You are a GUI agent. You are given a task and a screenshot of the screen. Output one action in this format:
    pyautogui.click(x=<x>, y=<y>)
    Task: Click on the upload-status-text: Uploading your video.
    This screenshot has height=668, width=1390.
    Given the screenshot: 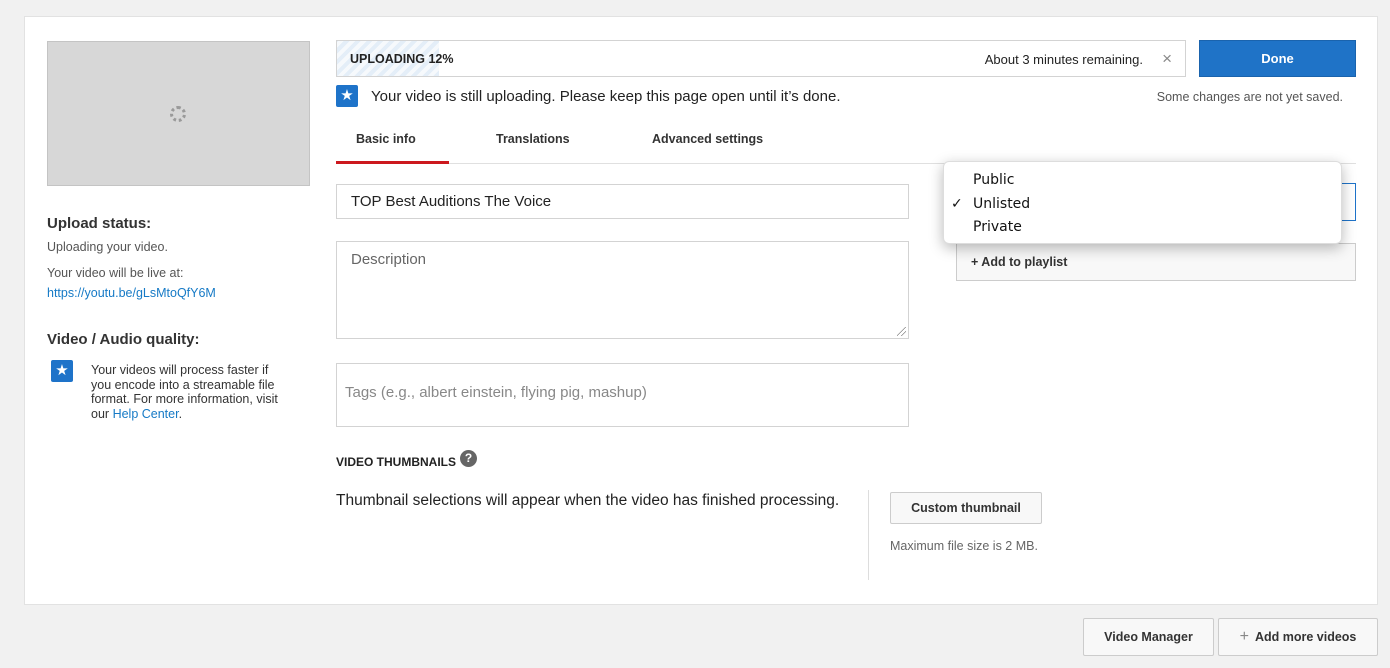 What is the action you would take?
    pyautogui.click(x=107, y=247)
    